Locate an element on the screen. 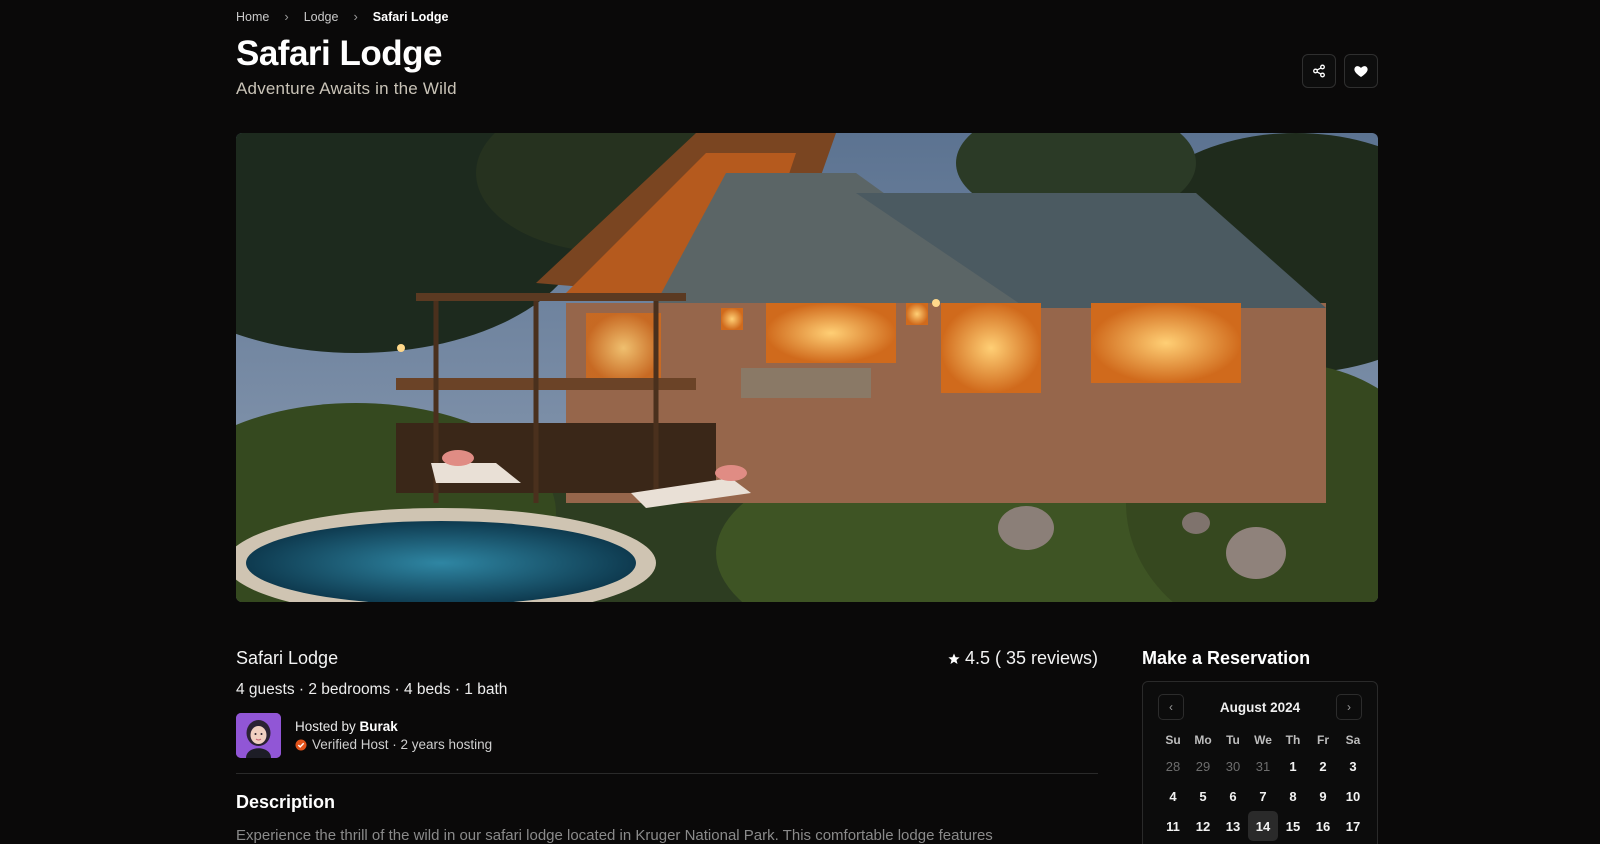  weekday-label: Tu is located at coordinates (1233, 740).